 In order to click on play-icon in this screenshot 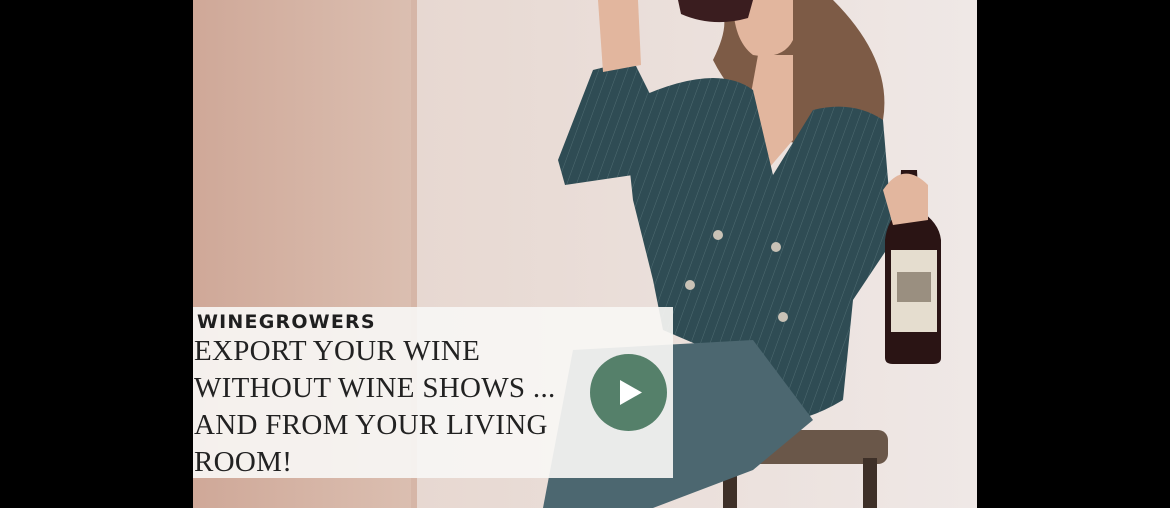, I will do `click(631, 392)`.